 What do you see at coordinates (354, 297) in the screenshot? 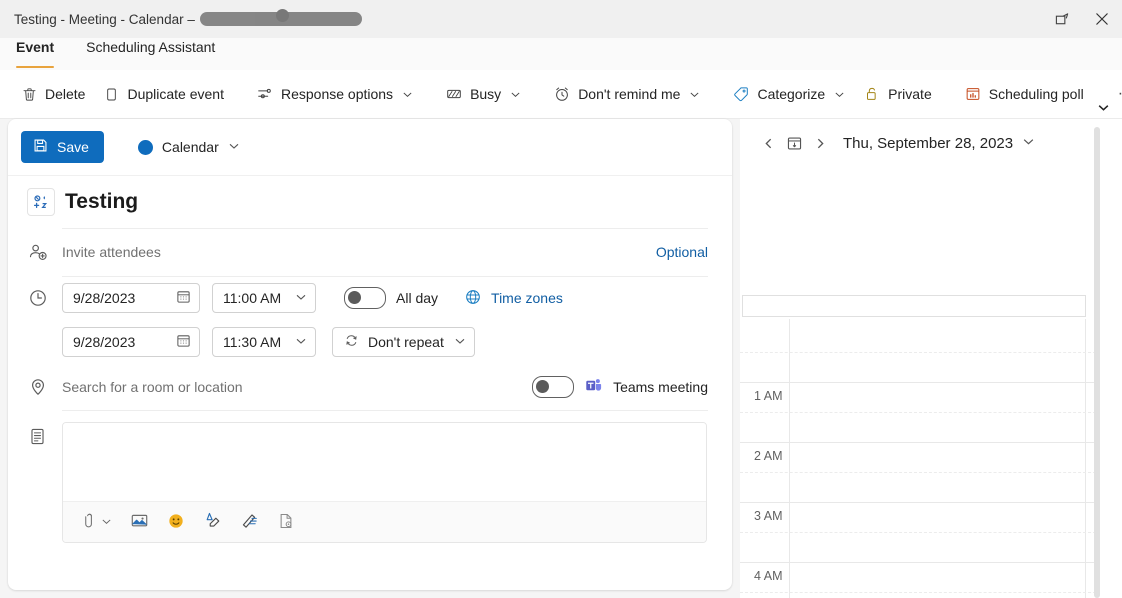
I see `all-day-toggle-knob` at bounding box center [354, 297].